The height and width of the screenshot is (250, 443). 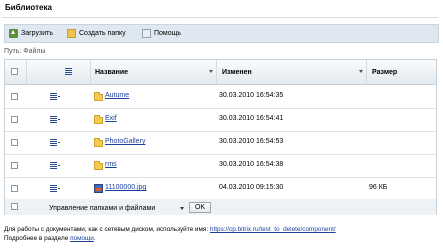 What do you see at coordinates (102, 208) in the screenshot?
I see `action-select-value: Управление папками и файлами` at bounding box center [102, 208].